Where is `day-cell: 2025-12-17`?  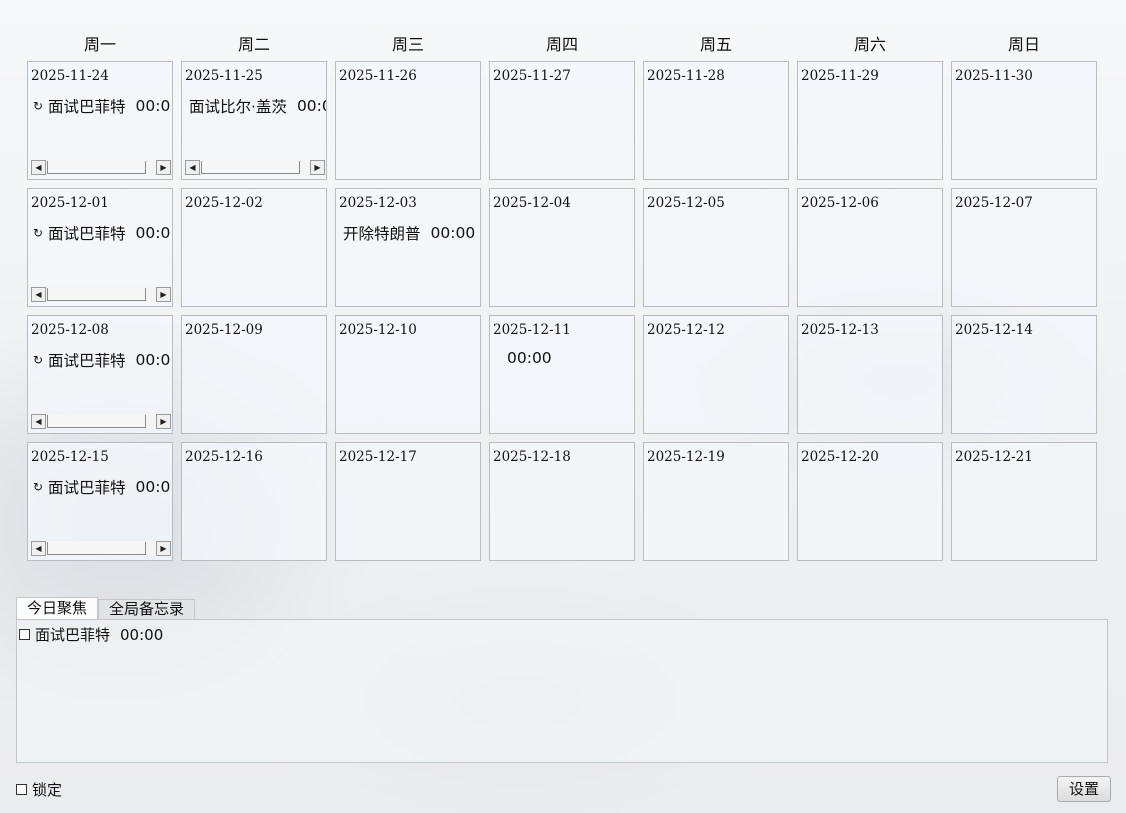 day-cell: 2025-12-17 is located at coordinates (408, 501).